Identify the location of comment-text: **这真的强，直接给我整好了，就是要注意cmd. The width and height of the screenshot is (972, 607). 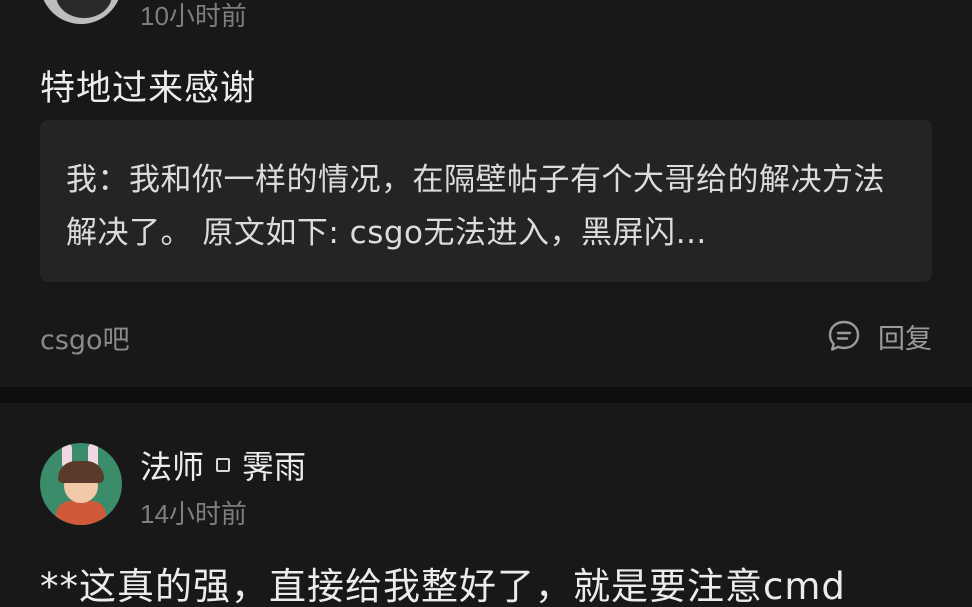
(443, 586).